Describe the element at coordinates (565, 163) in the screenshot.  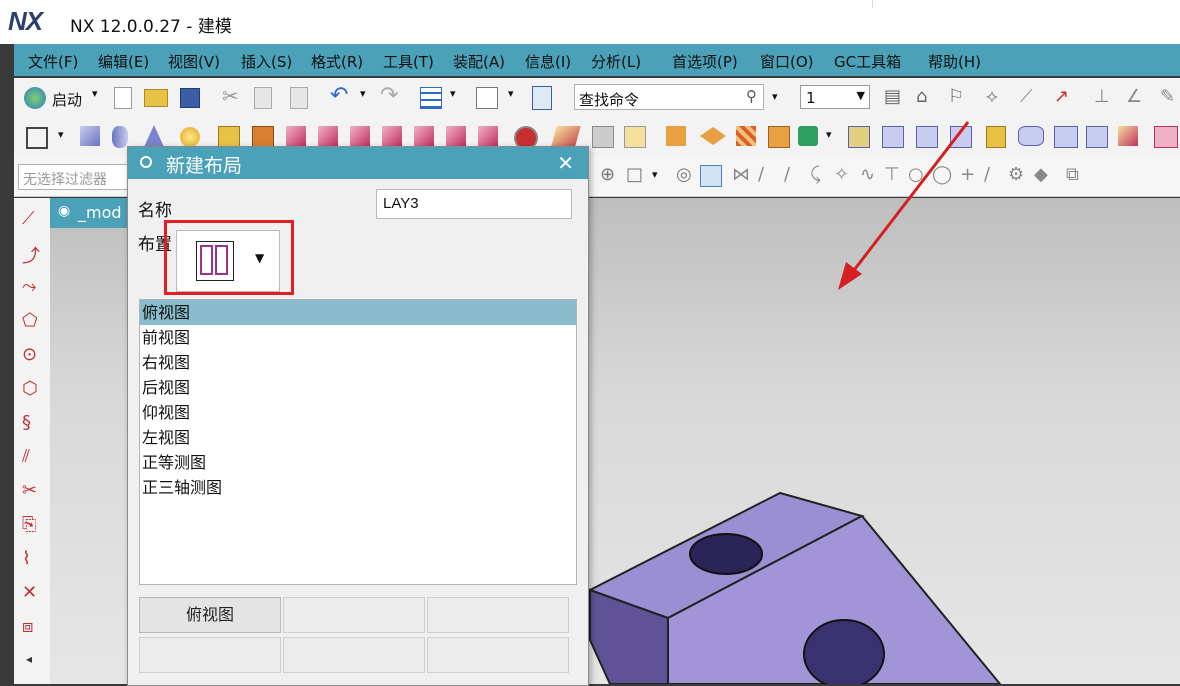
I see `close-icon: ✕` at that location.